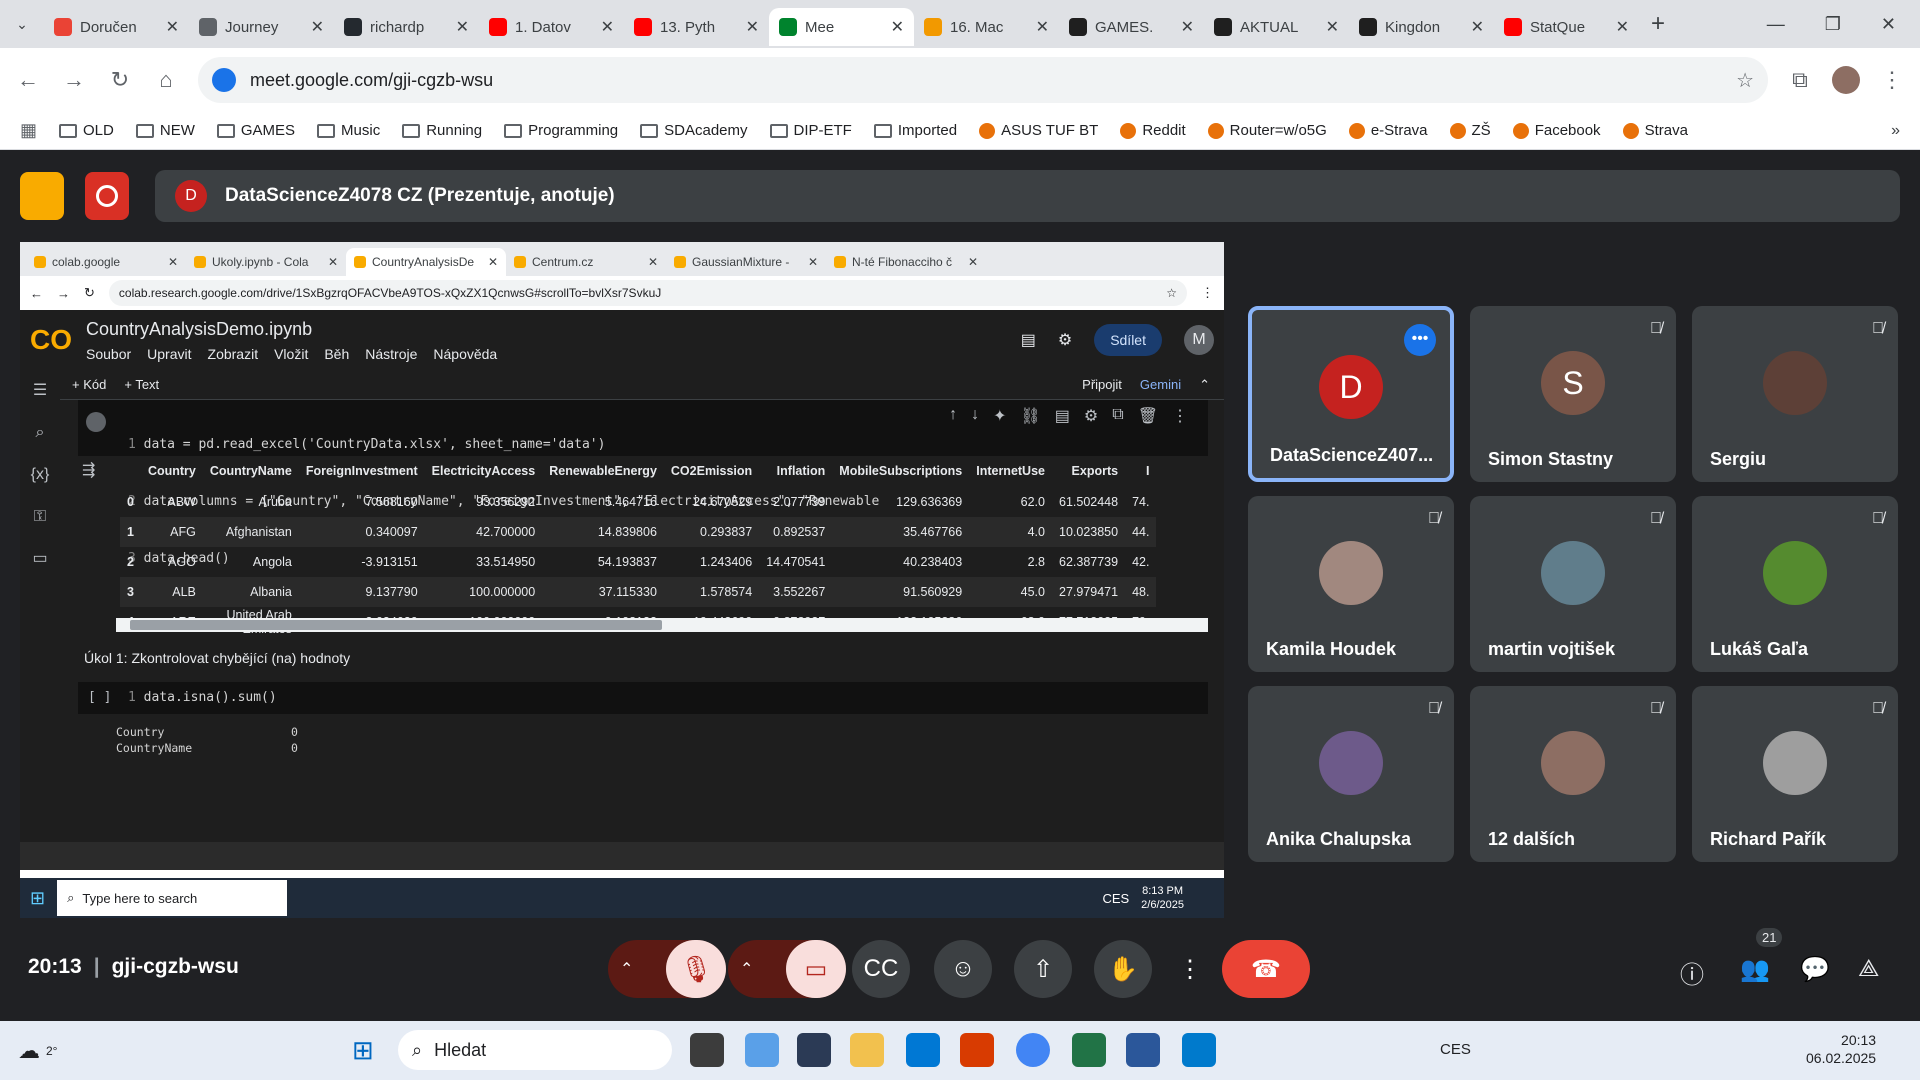 The image size is (1920, 1080). I want to click on browser-tab: StatQue ✕, so click(1566, 27).